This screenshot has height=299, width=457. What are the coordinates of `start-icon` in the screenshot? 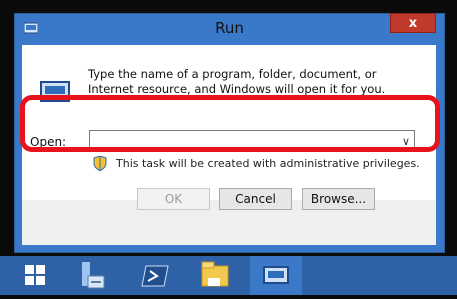 It's located at (35, 275).